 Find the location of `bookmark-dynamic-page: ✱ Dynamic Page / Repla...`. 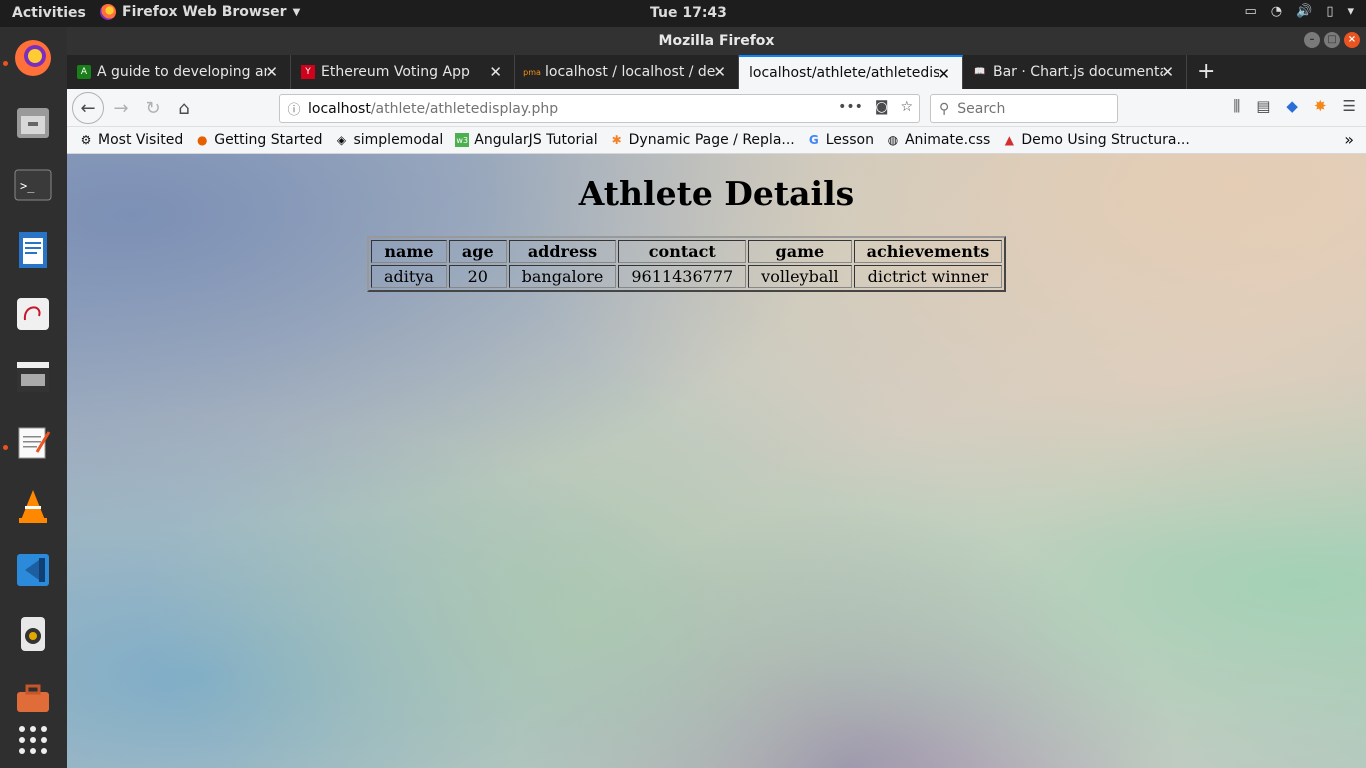

bookmark-dynamic-page: ✱ Dynamic Page / Repla... is located at coordinates (702, 140).